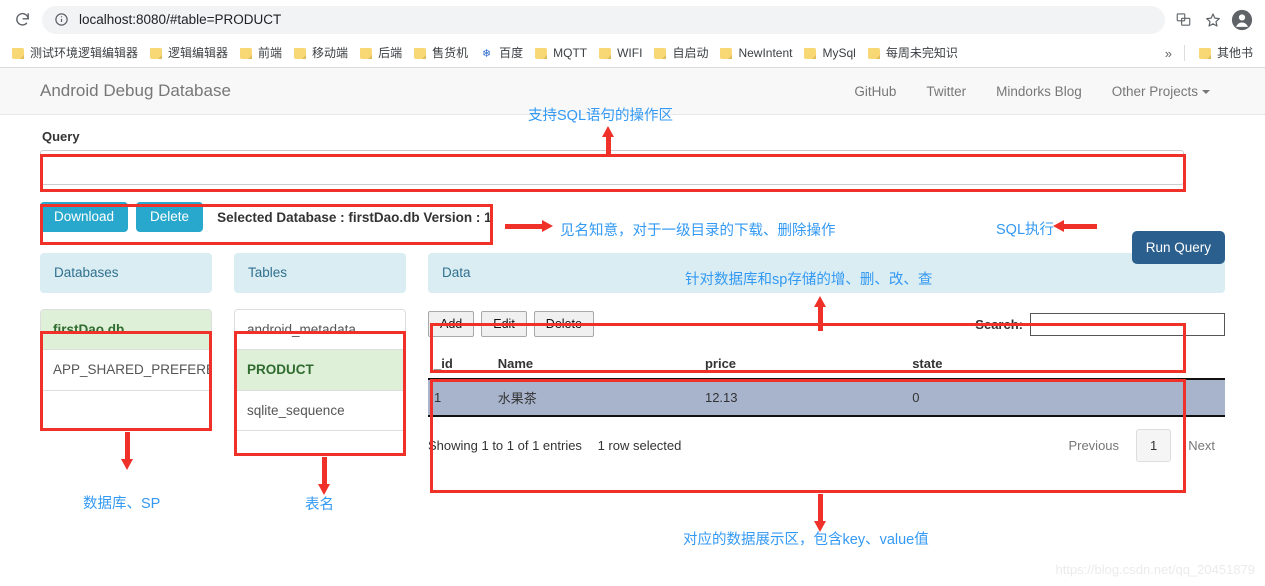 This screenshot has height=586, width=1265. I want to click on chevron-down-icon, so click(1206, 91).